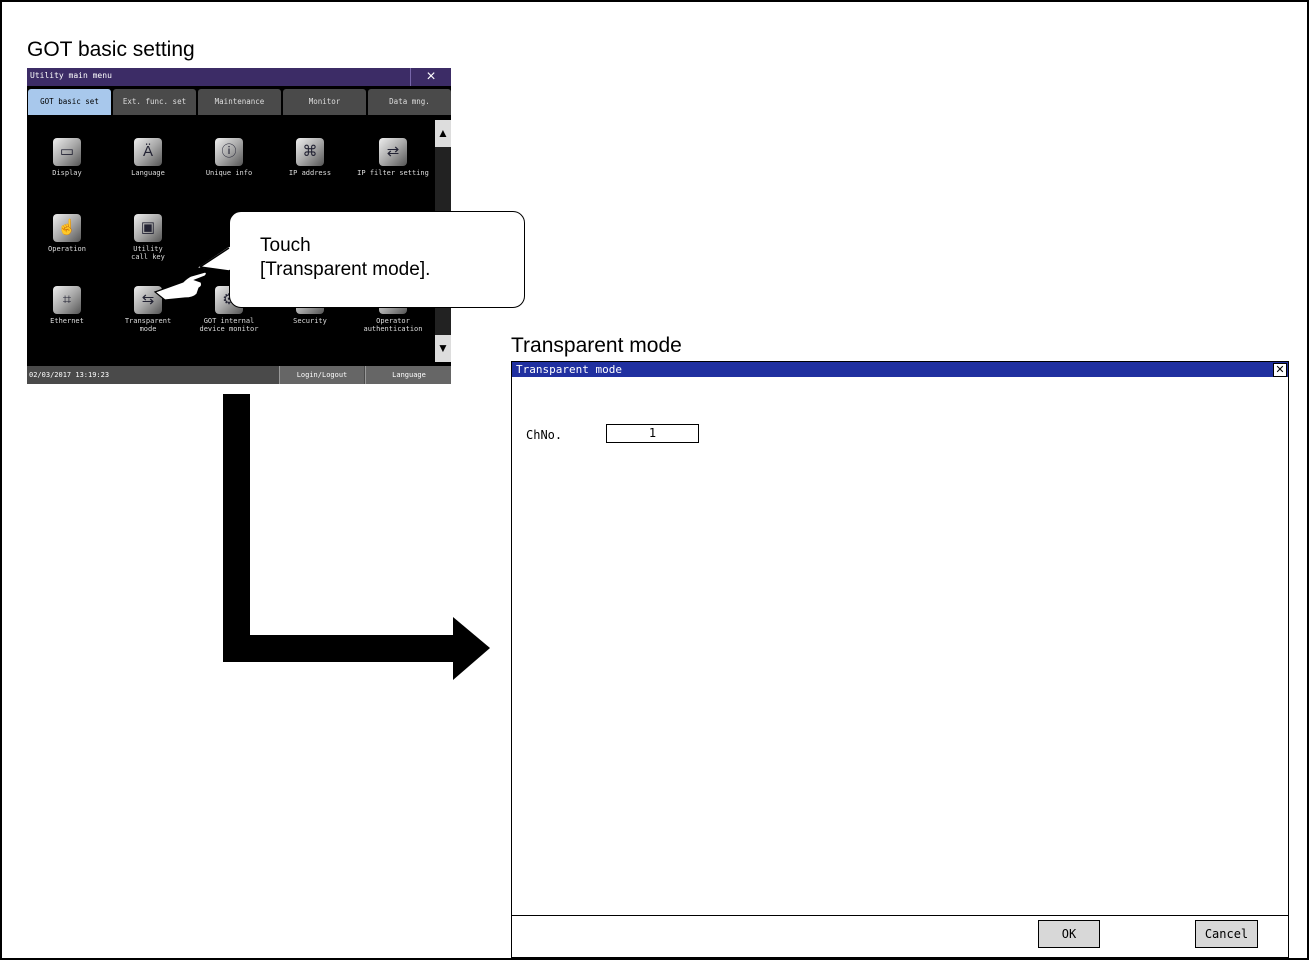 This screenshot has width=1309, height=960. I want to click on ok-button: OK, so click(1069, 934).